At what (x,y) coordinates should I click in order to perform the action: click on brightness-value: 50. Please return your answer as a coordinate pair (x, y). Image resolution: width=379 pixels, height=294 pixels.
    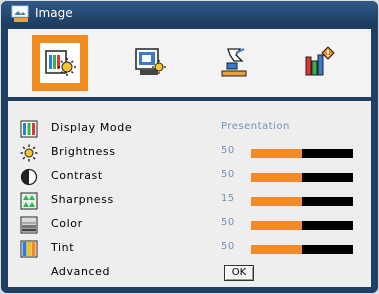
    Looking at the image, I should click on (228, 150).